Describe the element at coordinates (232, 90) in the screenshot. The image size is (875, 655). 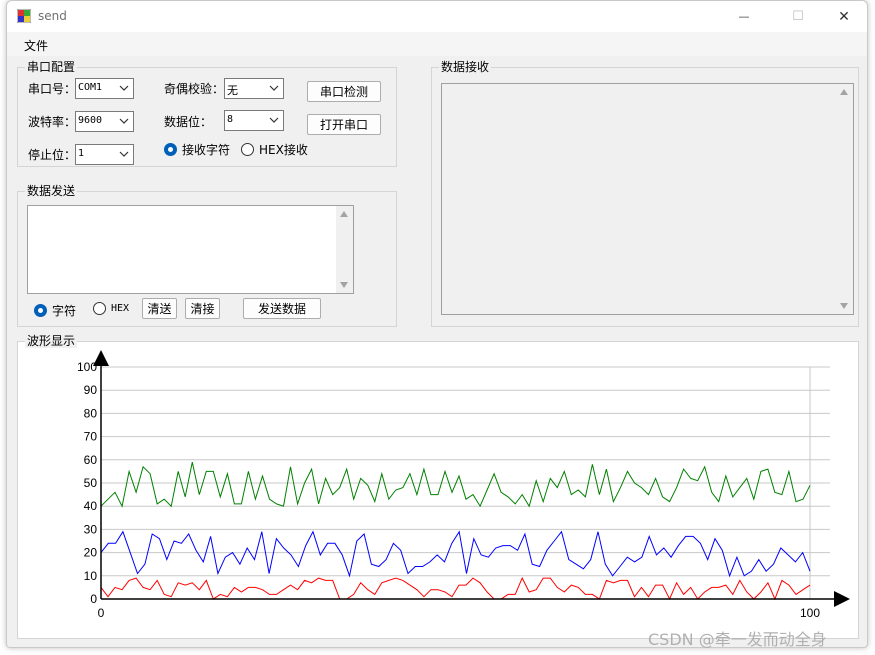
I see `parity-value: 无` at that location.